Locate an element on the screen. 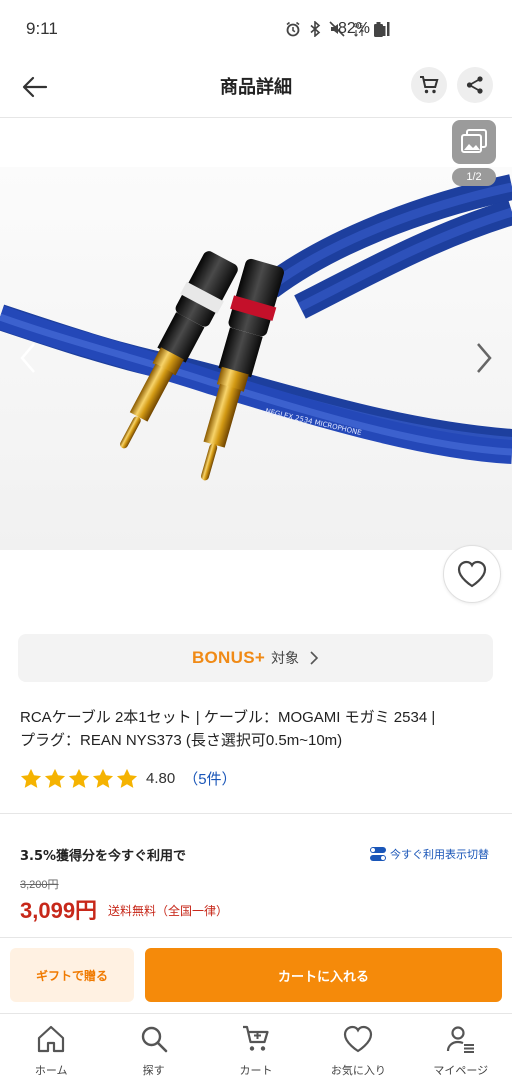 This screenshot has height=1080, width=512. chevron-left-icon is located at coordinates (27, 358).